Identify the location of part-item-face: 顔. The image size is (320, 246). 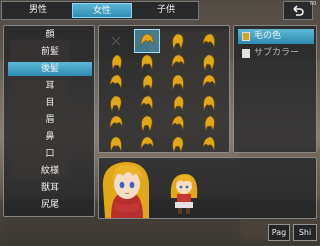
(50, 35).